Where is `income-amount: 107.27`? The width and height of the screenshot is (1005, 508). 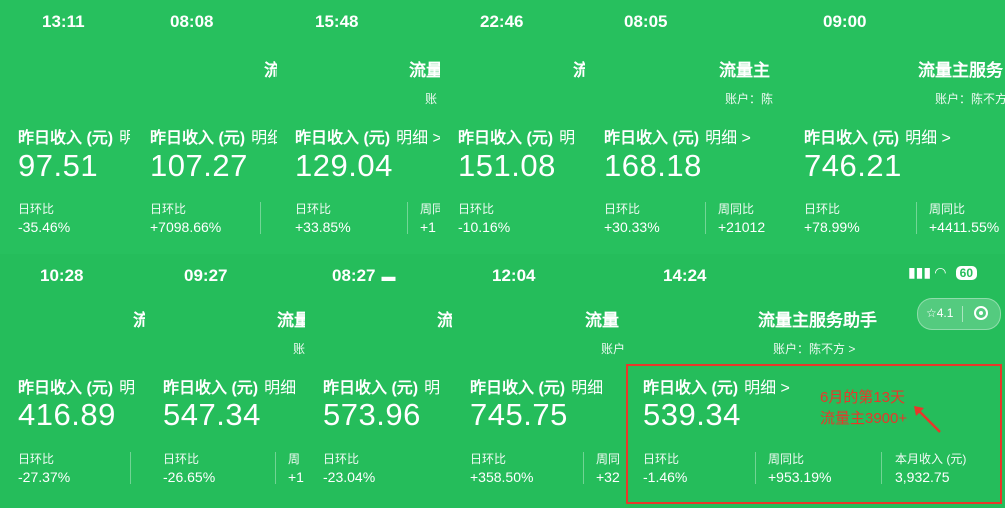 income-amount: 107.27 is located at coordinates (199, 165).